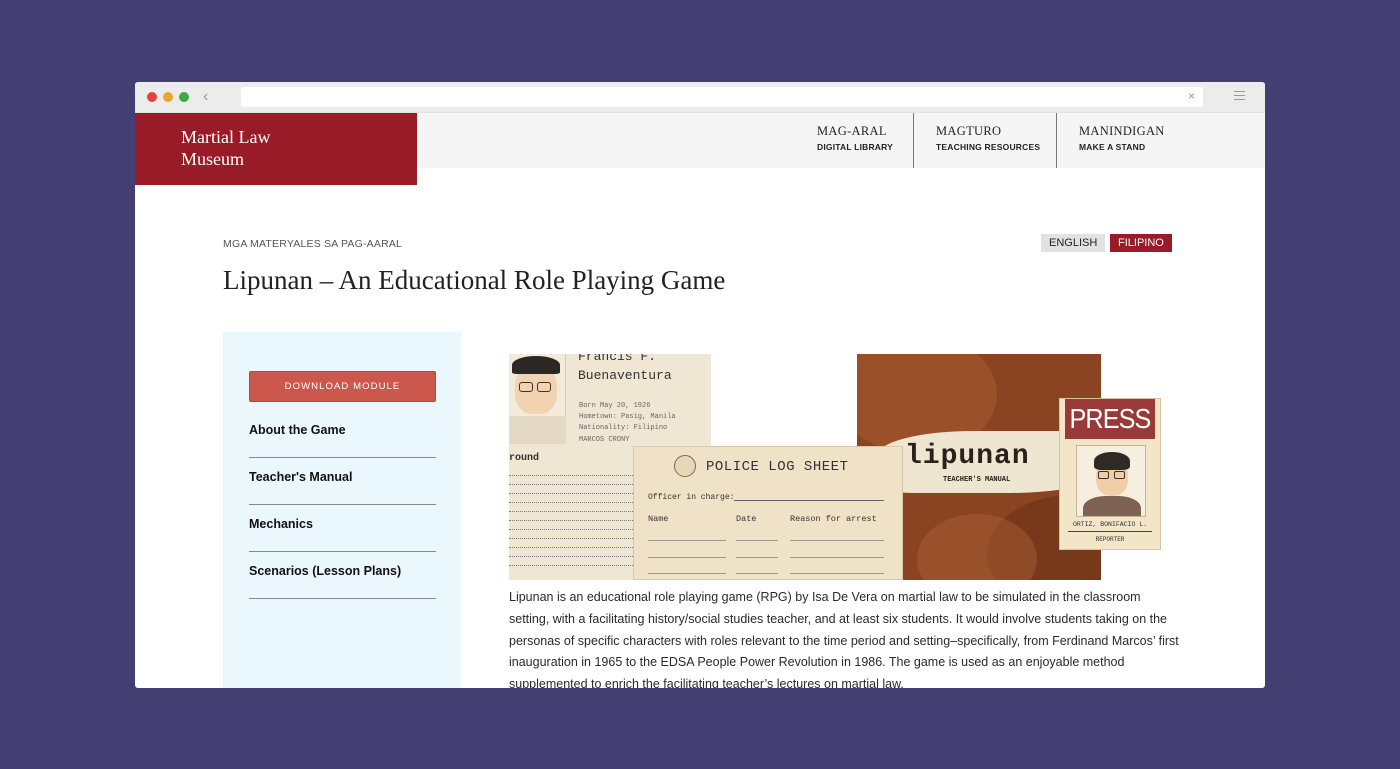 The image size is (1400, 769). What do you see at coordinates (685, 466) in the screenshot?
I see `seal-icon` at bounding box center [685, 466].